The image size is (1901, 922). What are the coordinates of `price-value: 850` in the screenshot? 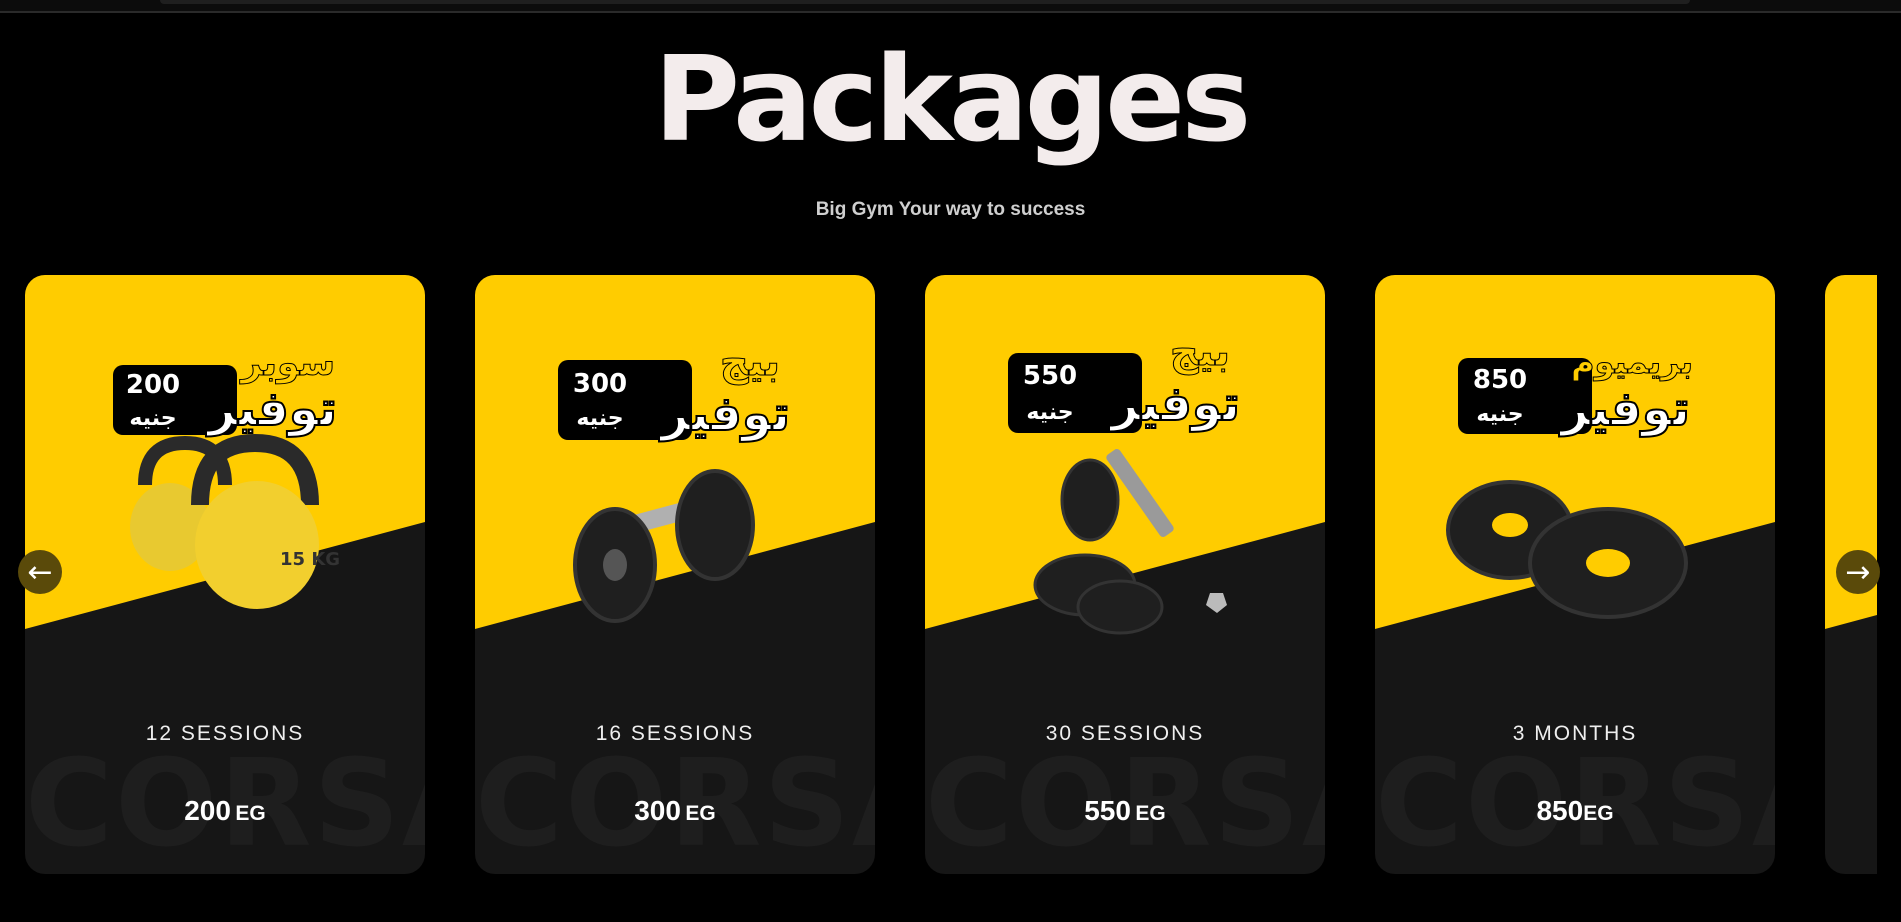 It's located at (1560, 810).